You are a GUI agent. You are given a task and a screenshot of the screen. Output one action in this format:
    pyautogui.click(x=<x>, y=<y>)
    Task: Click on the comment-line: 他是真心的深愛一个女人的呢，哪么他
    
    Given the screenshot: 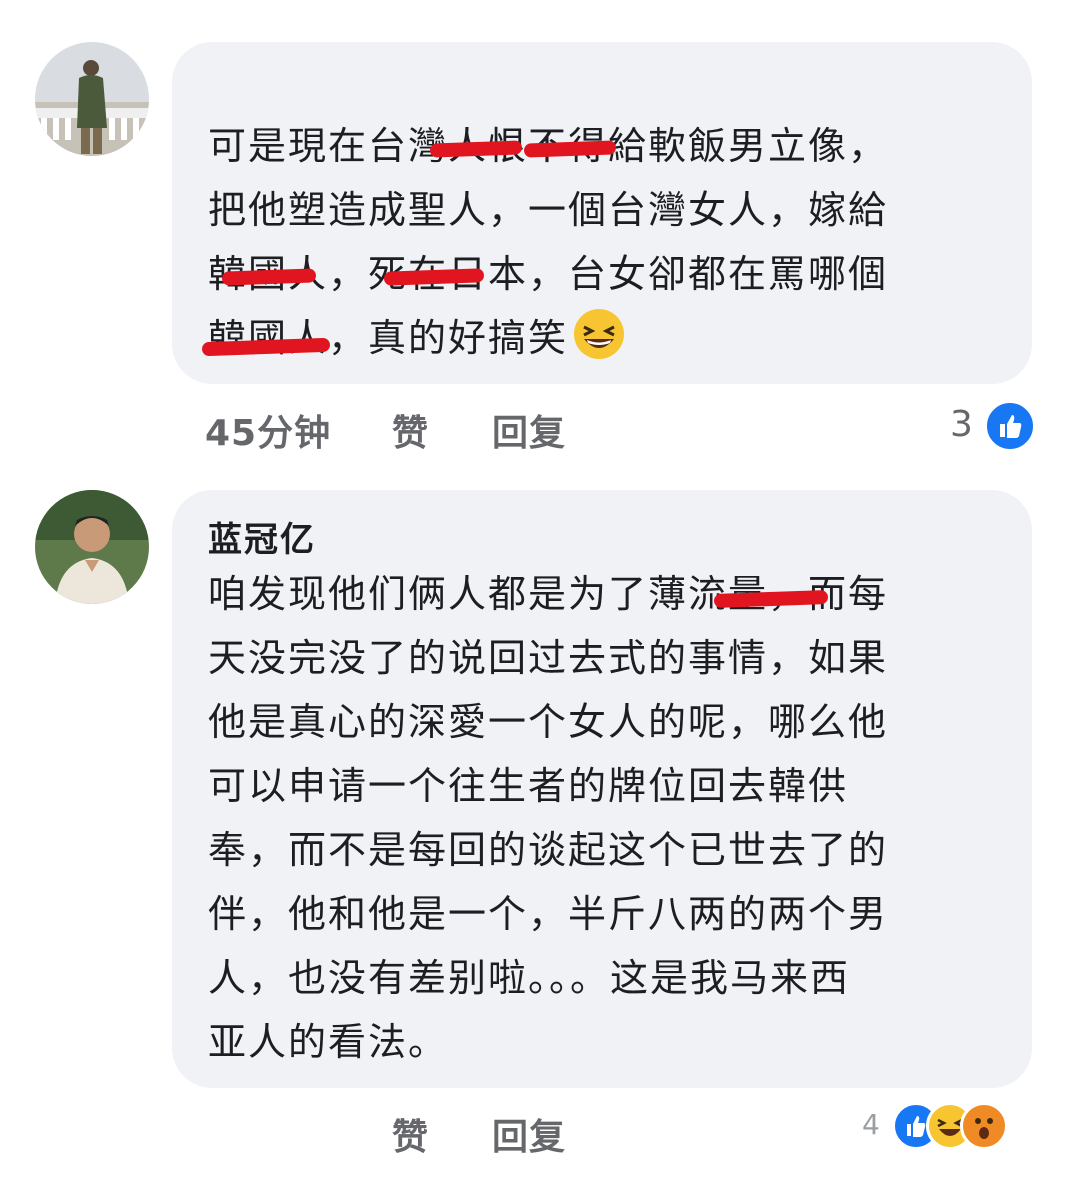 What is the action you would take?
    pyautogui.click(x=548, y=722)
    